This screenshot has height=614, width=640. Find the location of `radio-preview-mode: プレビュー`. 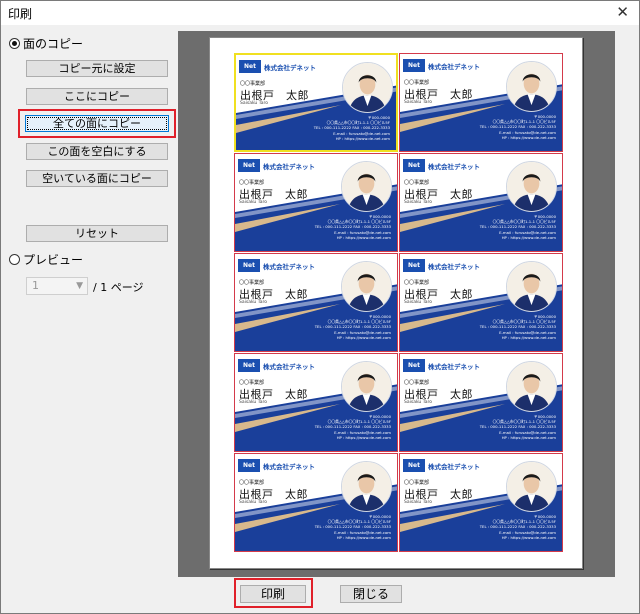

radio-preview-mode: プレビュー is located at coordinates (46, 259).